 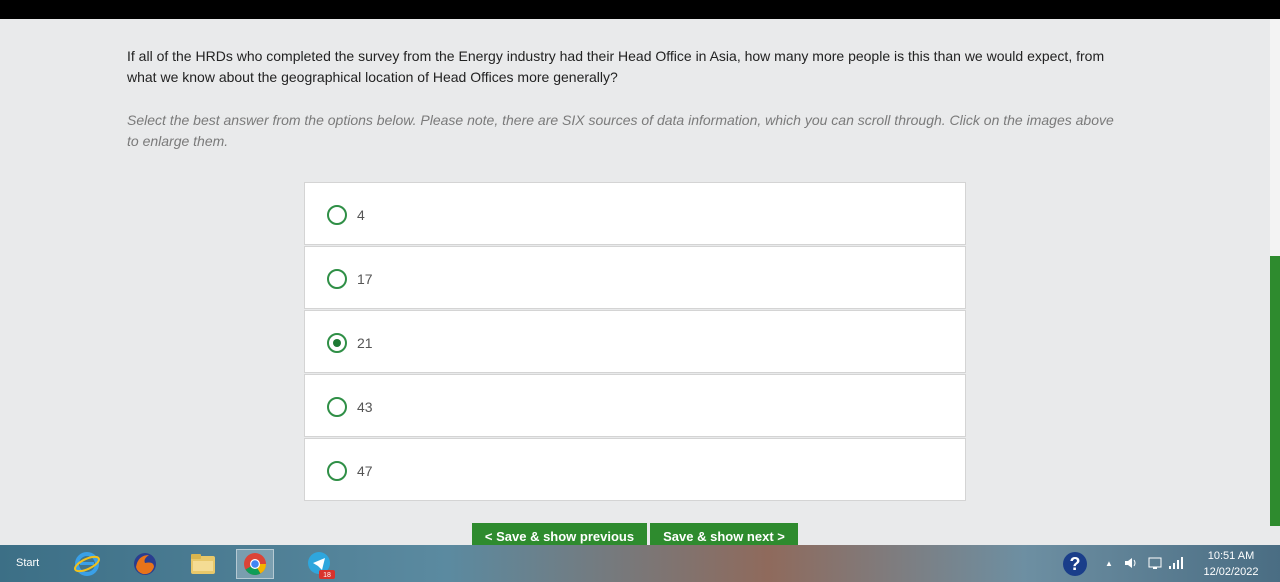 What do you see at coordinates (1131, 564) in the screenshot?
I see `volume-icon` at bounding box center [1131, 564].